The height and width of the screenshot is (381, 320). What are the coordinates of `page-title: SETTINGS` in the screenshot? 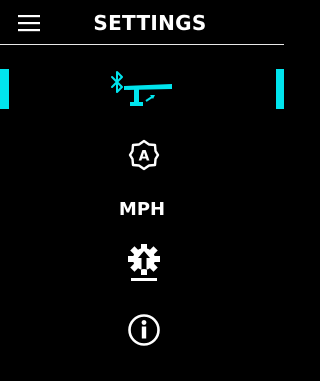 It's located at (150, 23).